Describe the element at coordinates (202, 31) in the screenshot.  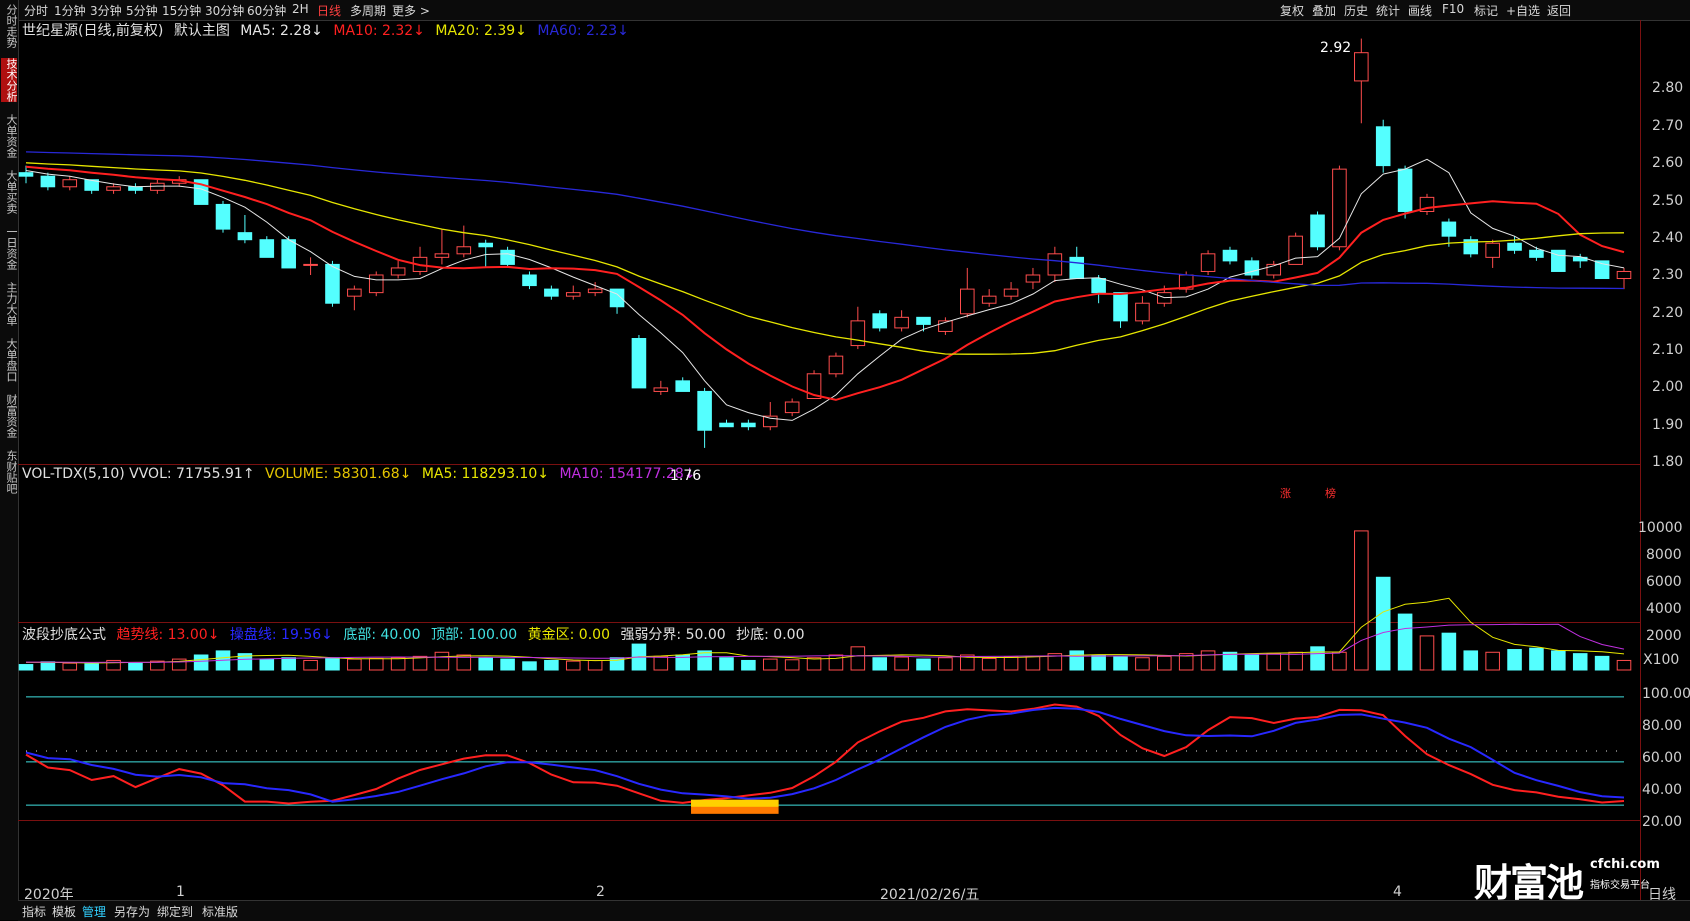
I see `template-select: 默认主图` at that location.